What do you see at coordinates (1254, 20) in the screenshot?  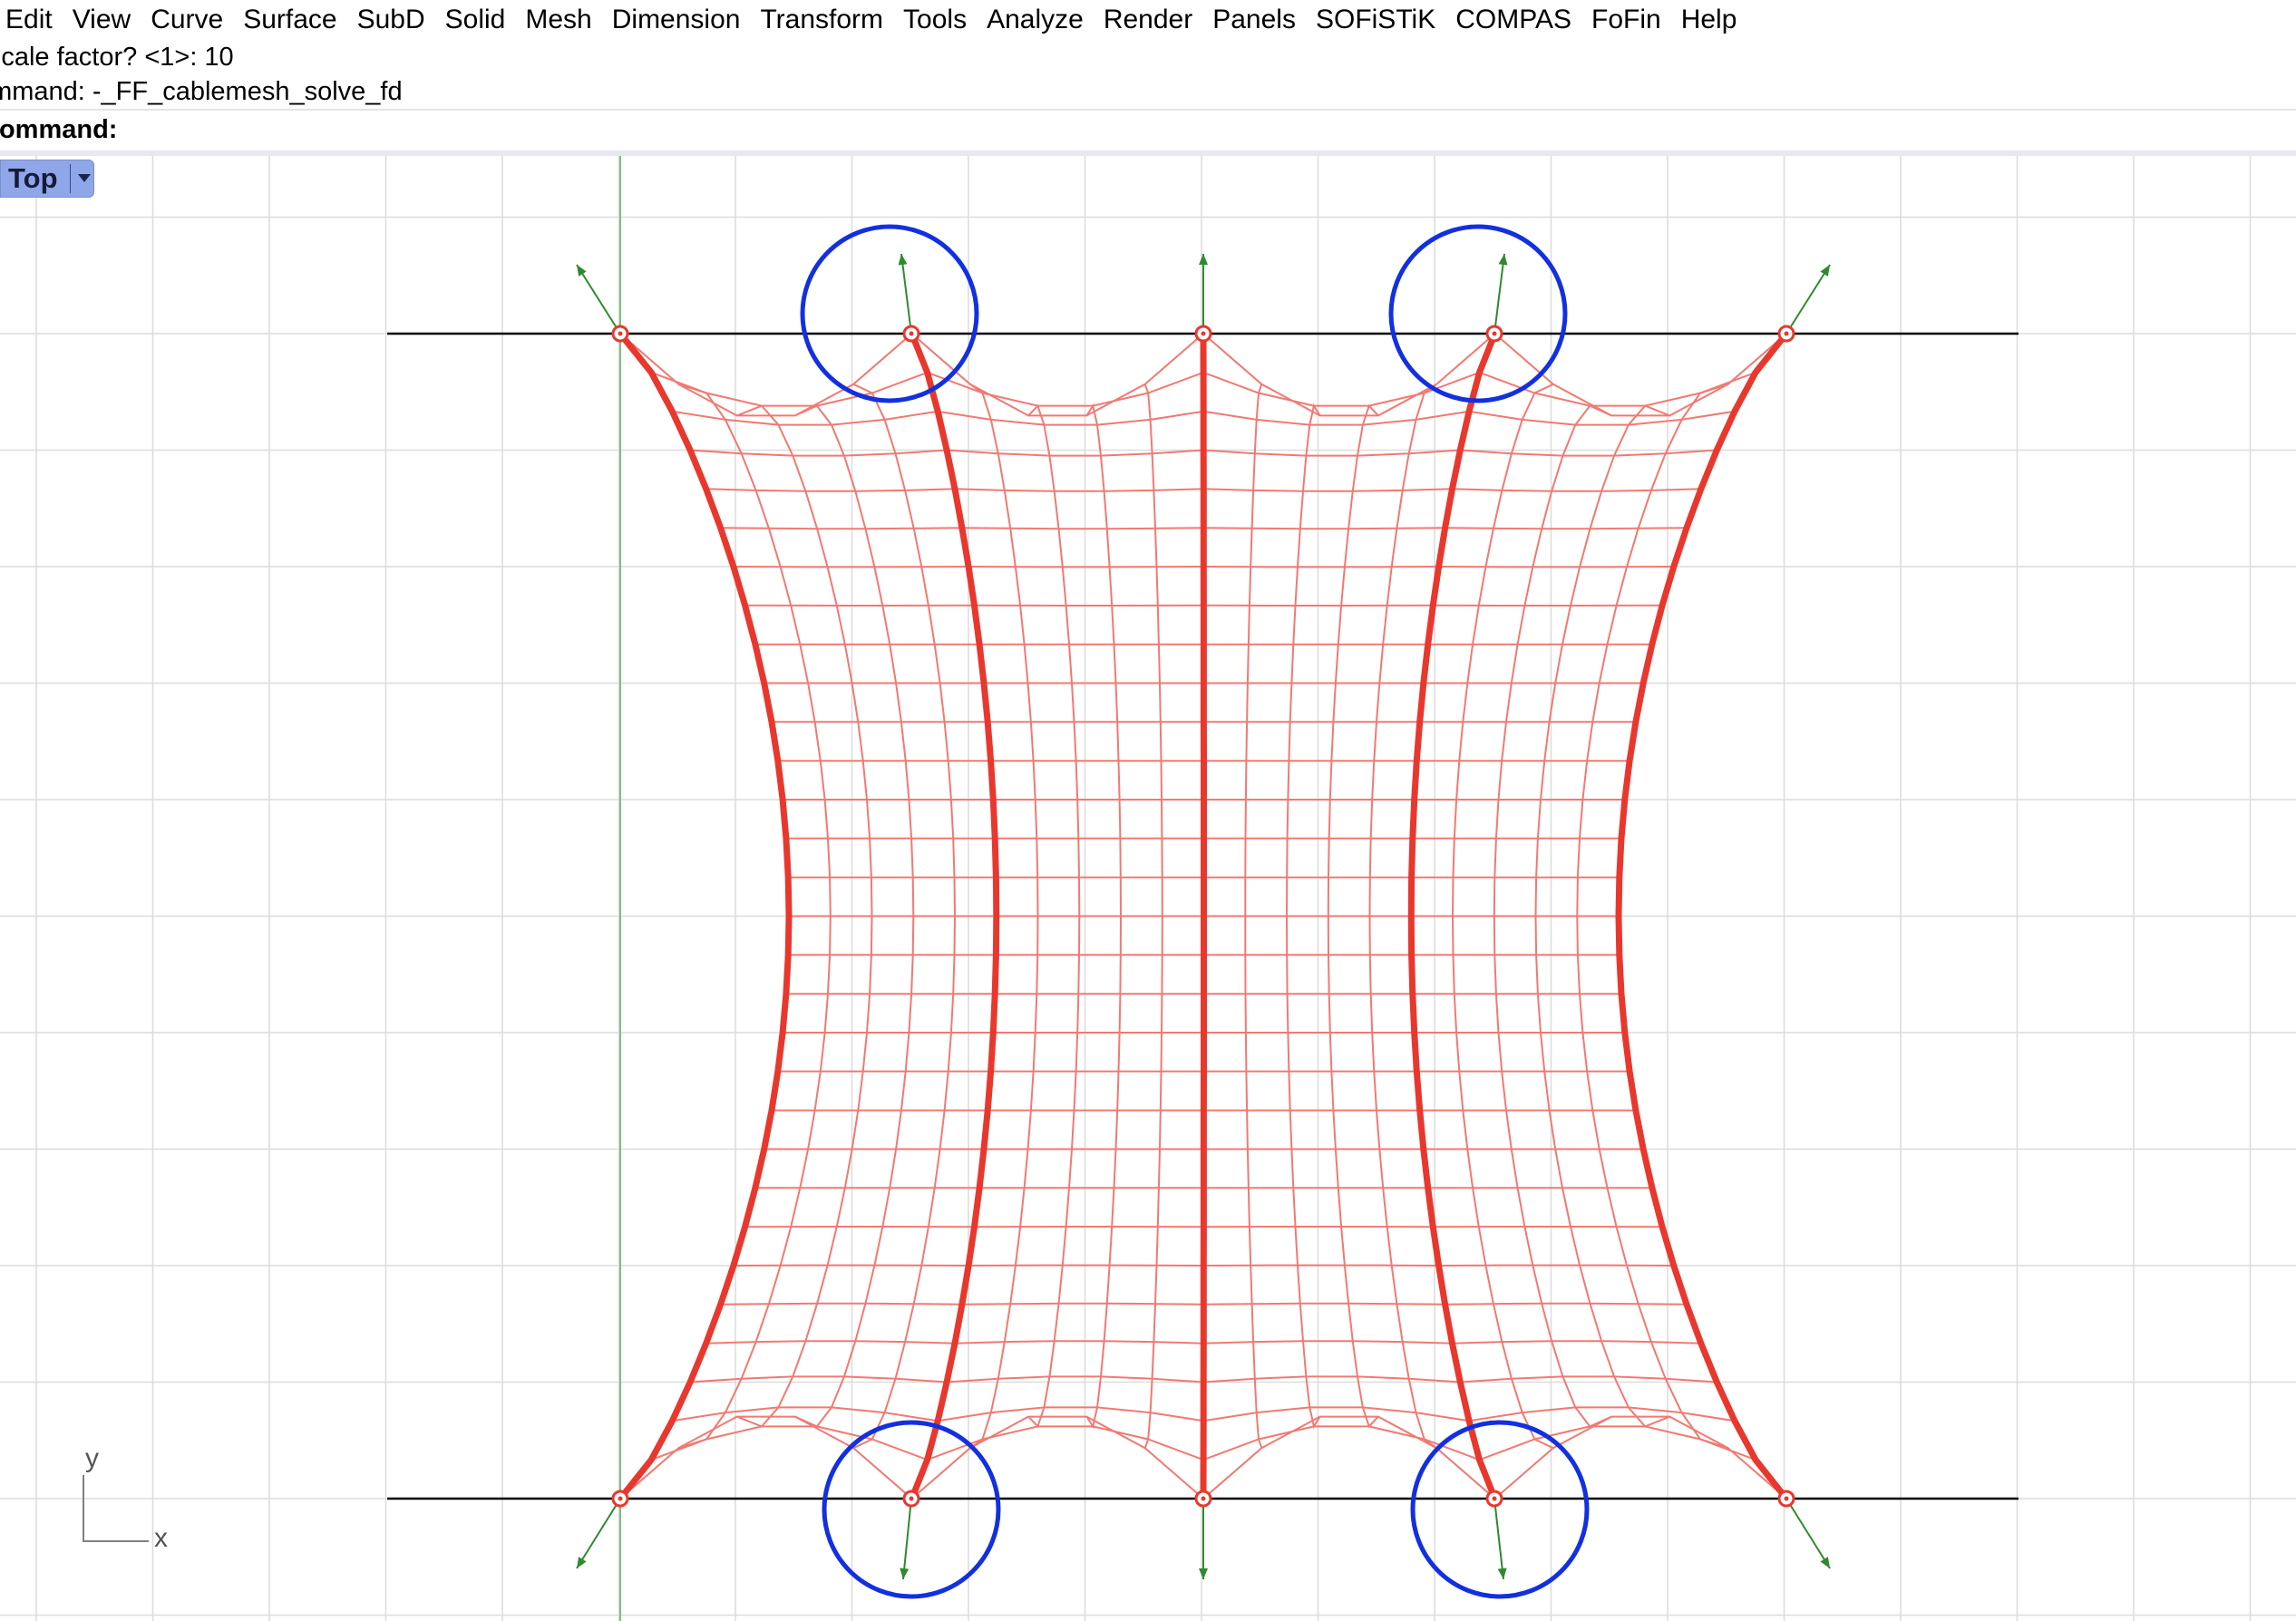 I see `menu-panels: Panels` at bounding box center [1254, 20].